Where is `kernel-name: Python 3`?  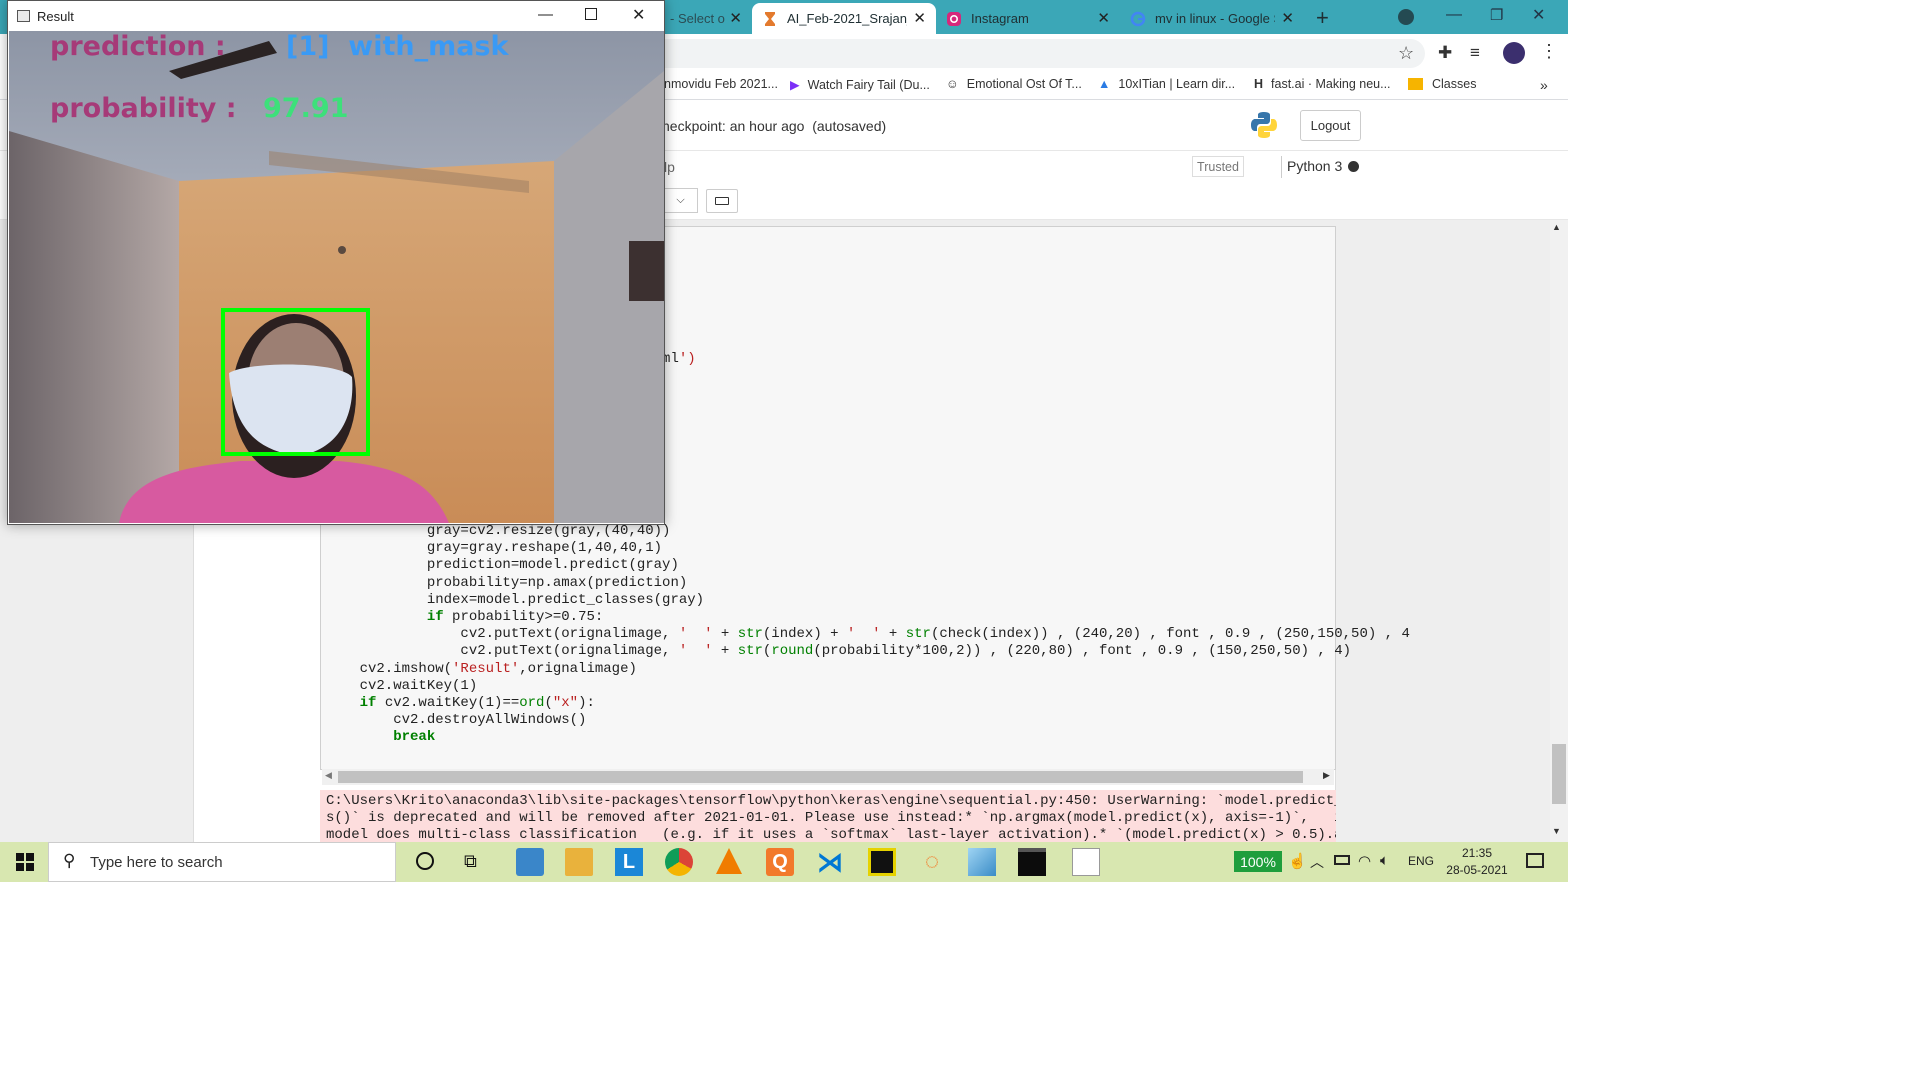
kernel-name: Python 3 is located at coordinates (1314, 166).